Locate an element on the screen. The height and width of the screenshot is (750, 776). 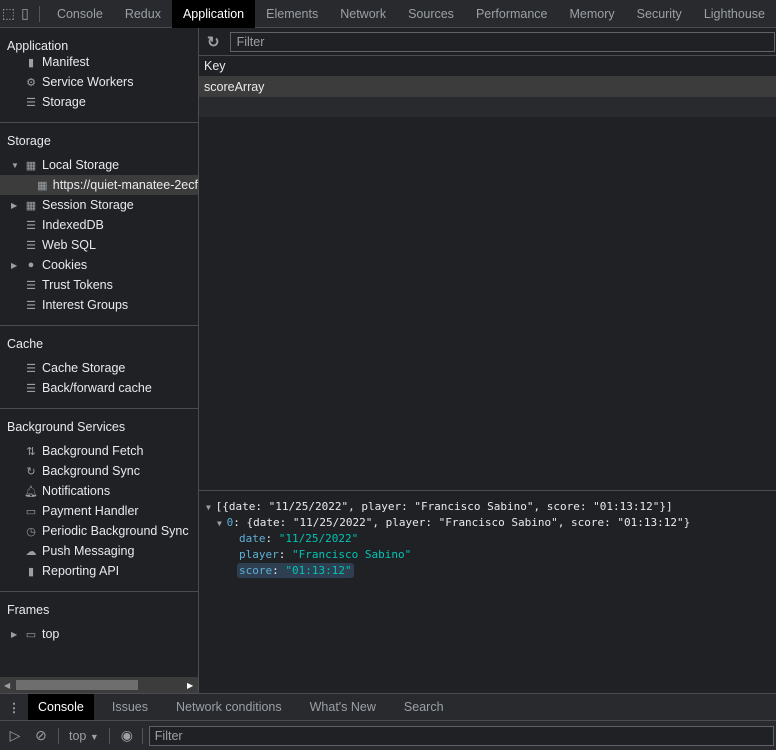
sidebar-item-cache-storage: ☰ Cache Storage is located at coordinates (99, 368).